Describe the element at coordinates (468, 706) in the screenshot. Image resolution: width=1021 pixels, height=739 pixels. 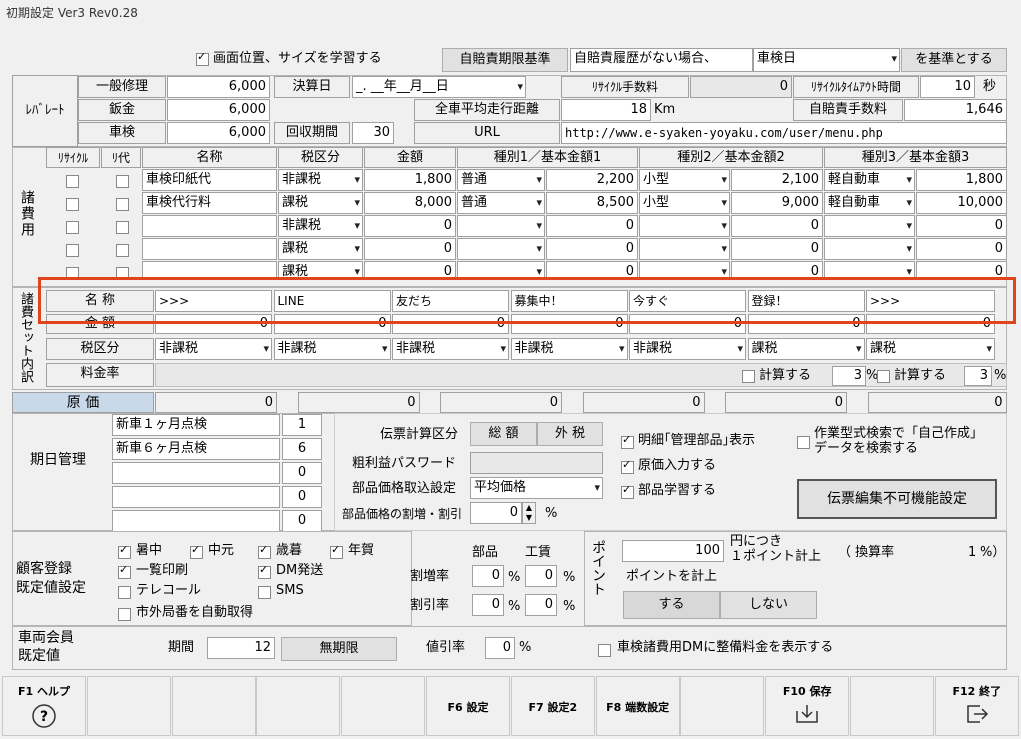
I see `function-key-6: F6 設定` at that location.